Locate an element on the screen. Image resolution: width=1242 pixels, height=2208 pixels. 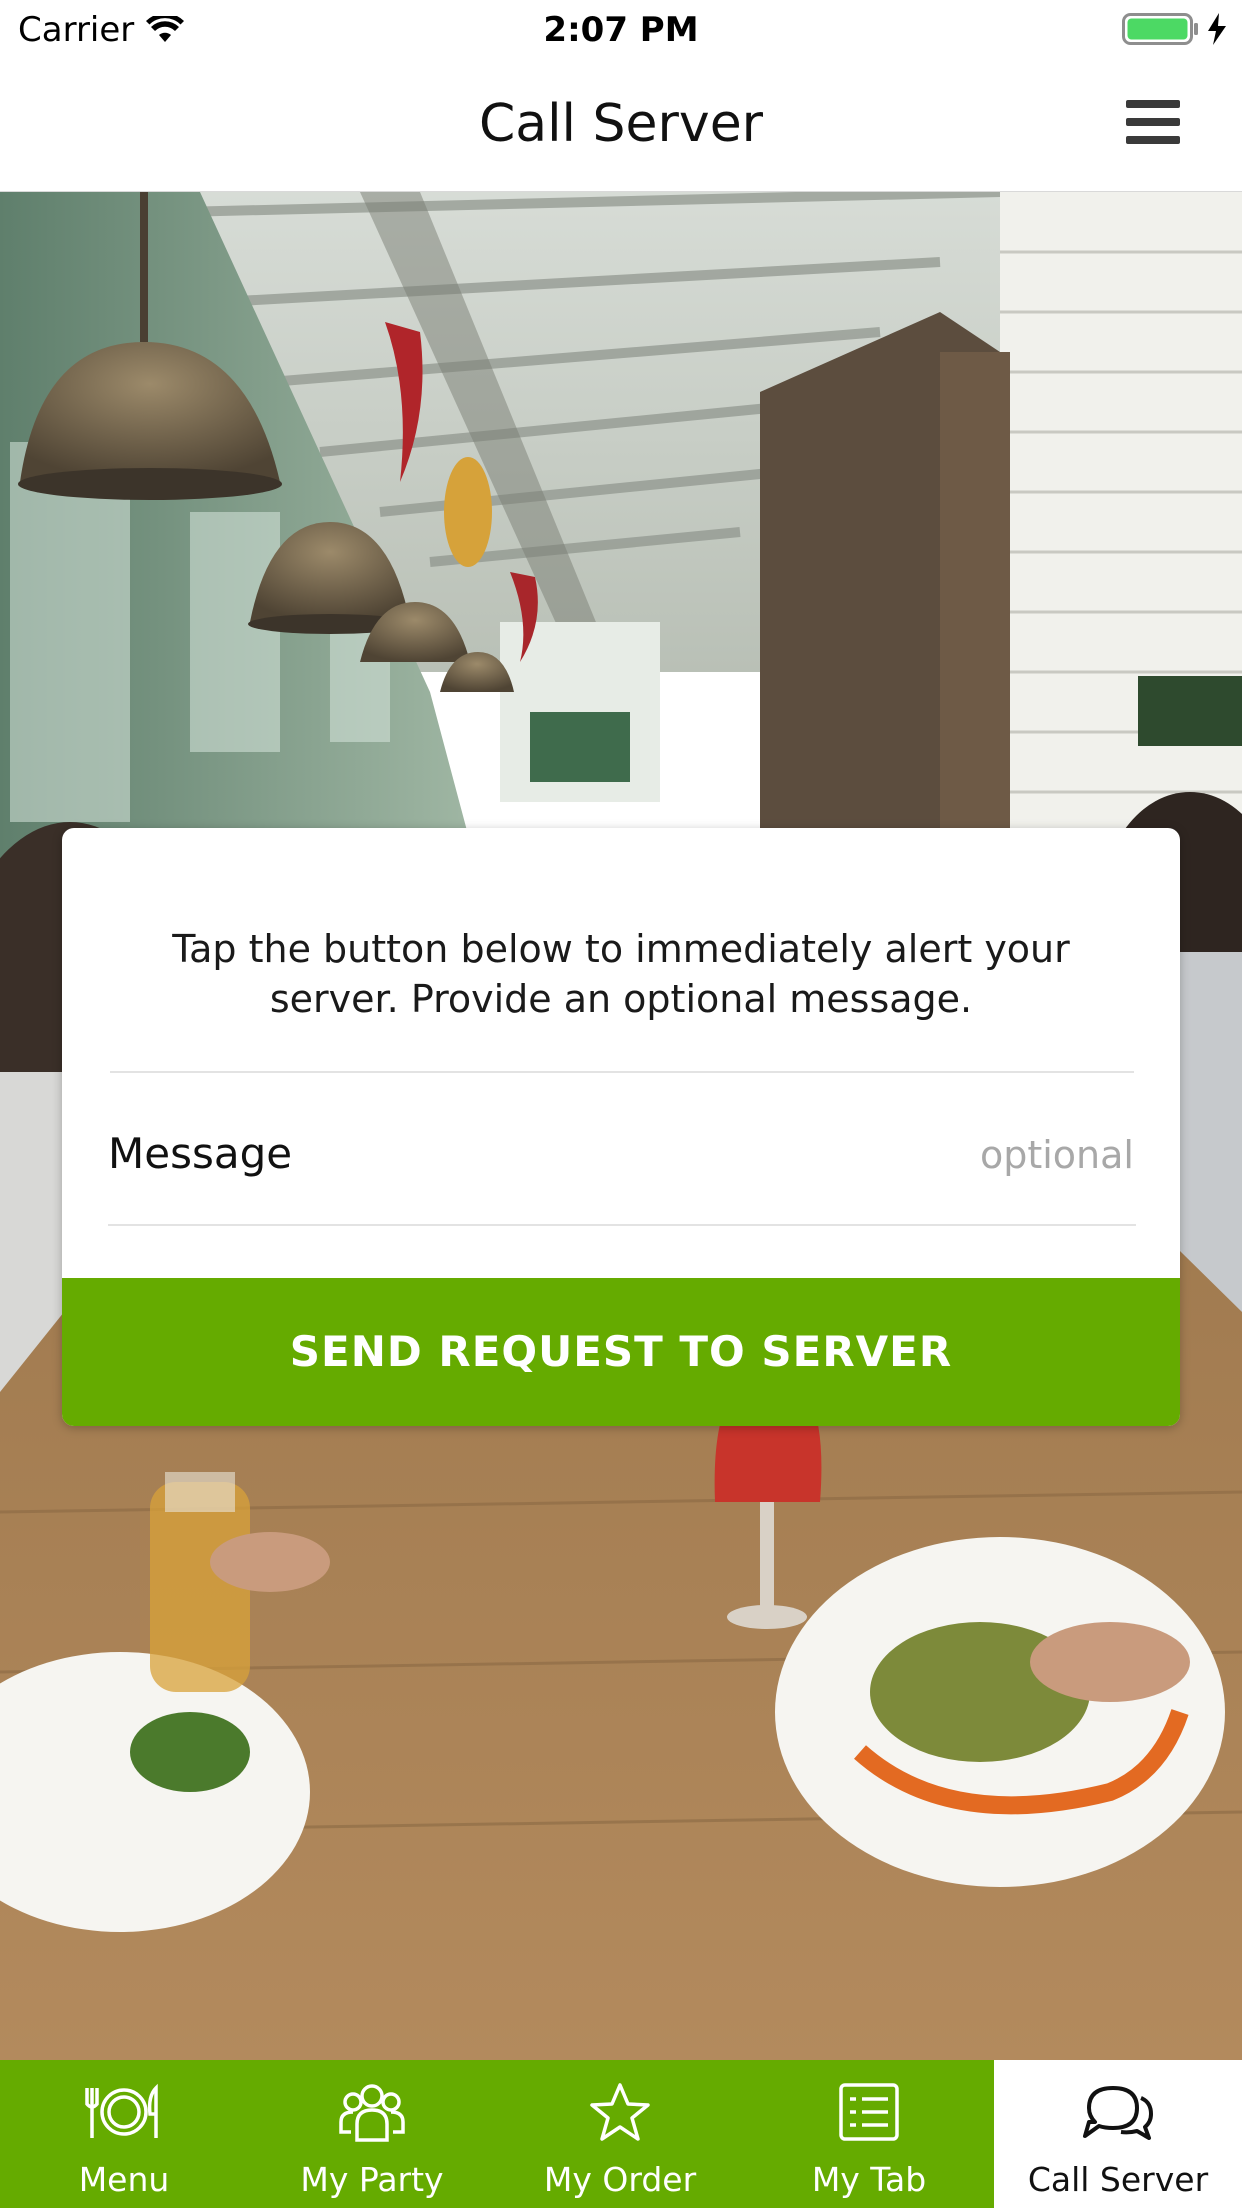
tab-my-order: My Order is located at coordinates (620, 2134).